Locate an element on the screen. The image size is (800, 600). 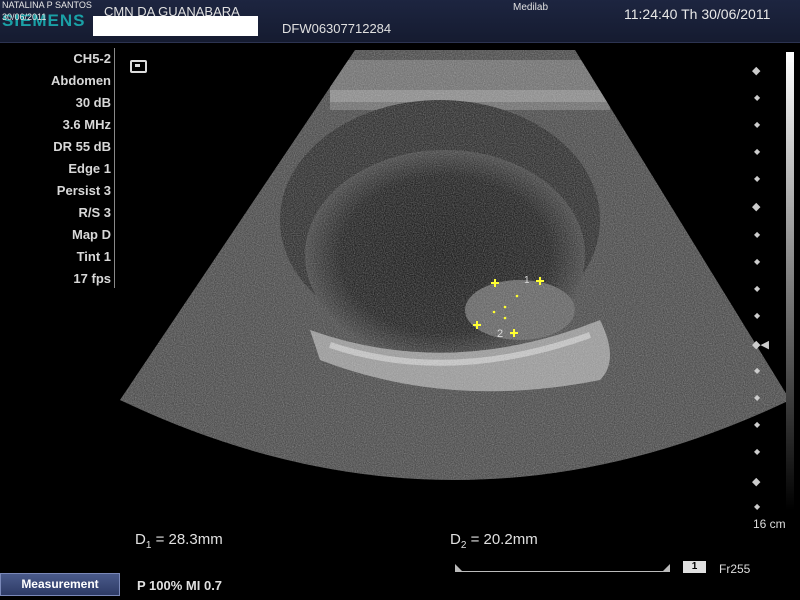
date-time: 11:24:40 Th 30/06/2011 is located at coordinates (697, 14).